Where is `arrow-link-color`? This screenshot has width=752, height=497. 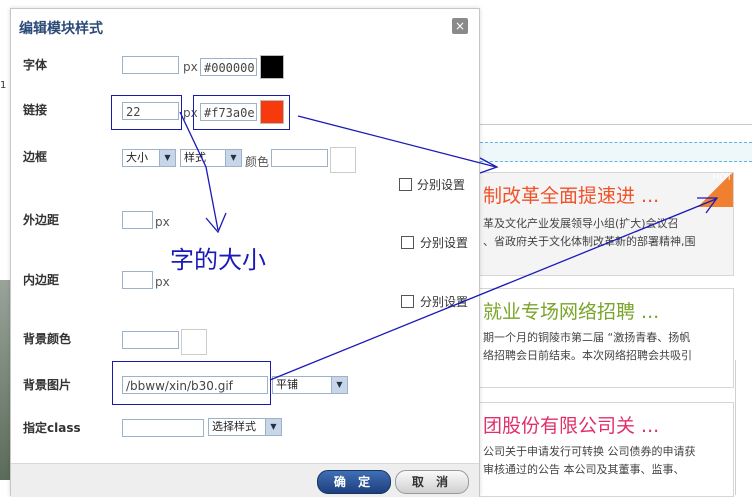 arrow-link-color is located at coordinates (397, 141).